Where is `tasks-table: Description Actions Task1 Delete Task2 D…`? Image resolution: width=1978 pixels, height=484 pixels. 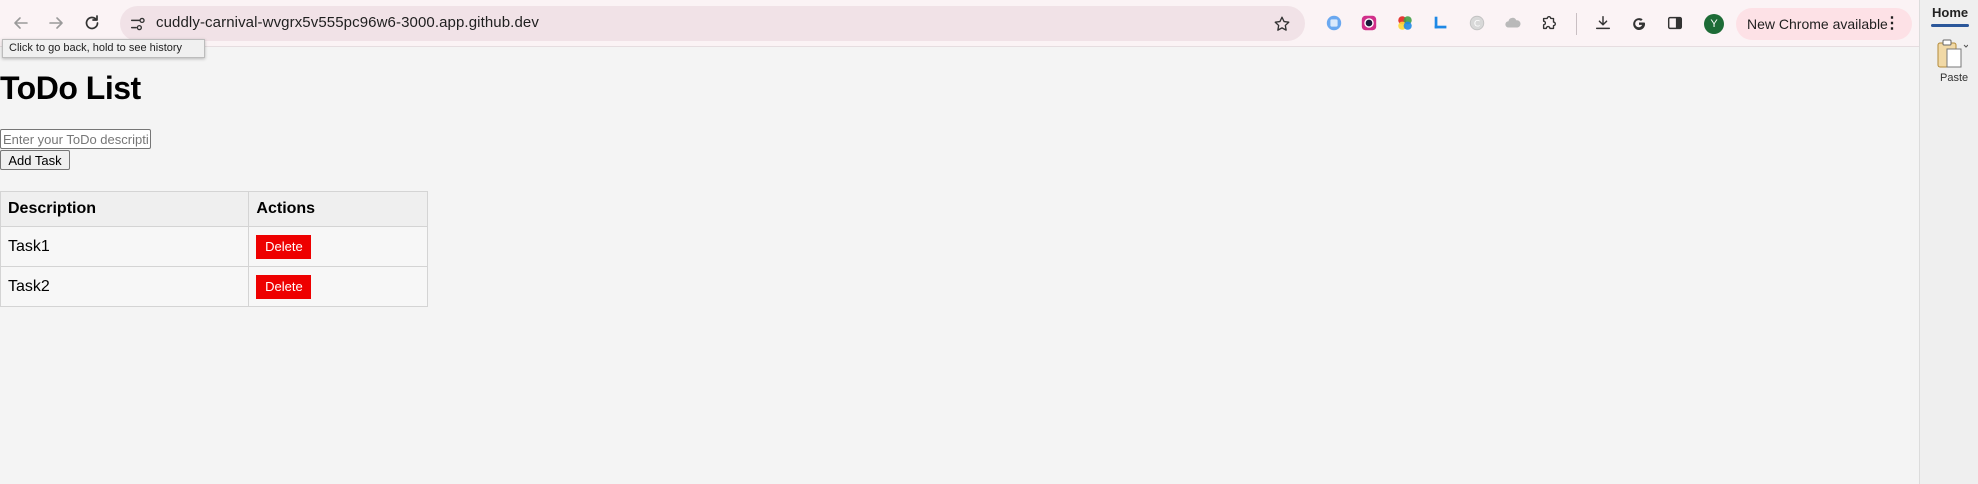
tasks-table: Description Actions Task1 Delete Task2 D… is located at coordinates (214, 249).